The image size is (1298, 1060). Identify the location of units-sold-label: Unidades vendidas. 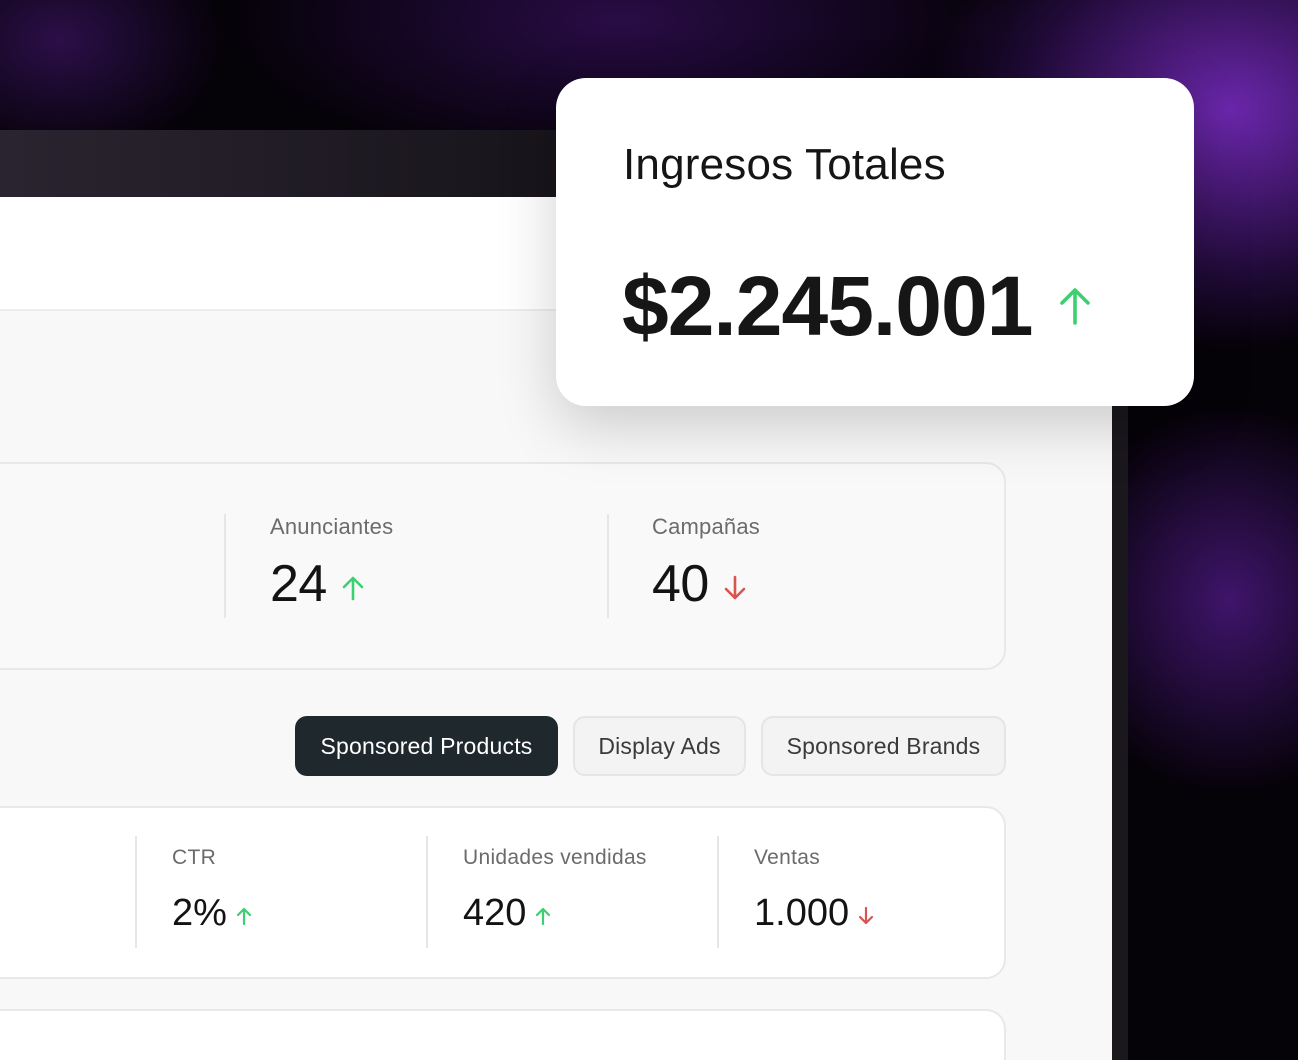
(555, 857).